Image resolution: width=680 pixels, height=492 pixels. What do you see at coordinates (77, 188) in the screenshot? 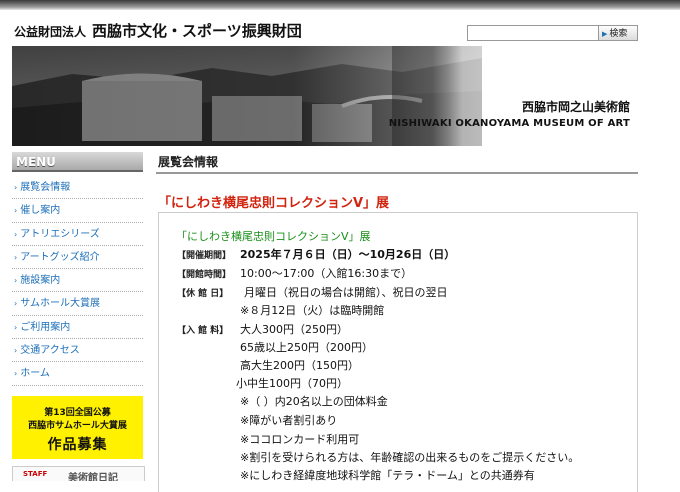
I see `sidebar-item-exhibitions: › 展覧会情報` at bounding box center [77, 188].